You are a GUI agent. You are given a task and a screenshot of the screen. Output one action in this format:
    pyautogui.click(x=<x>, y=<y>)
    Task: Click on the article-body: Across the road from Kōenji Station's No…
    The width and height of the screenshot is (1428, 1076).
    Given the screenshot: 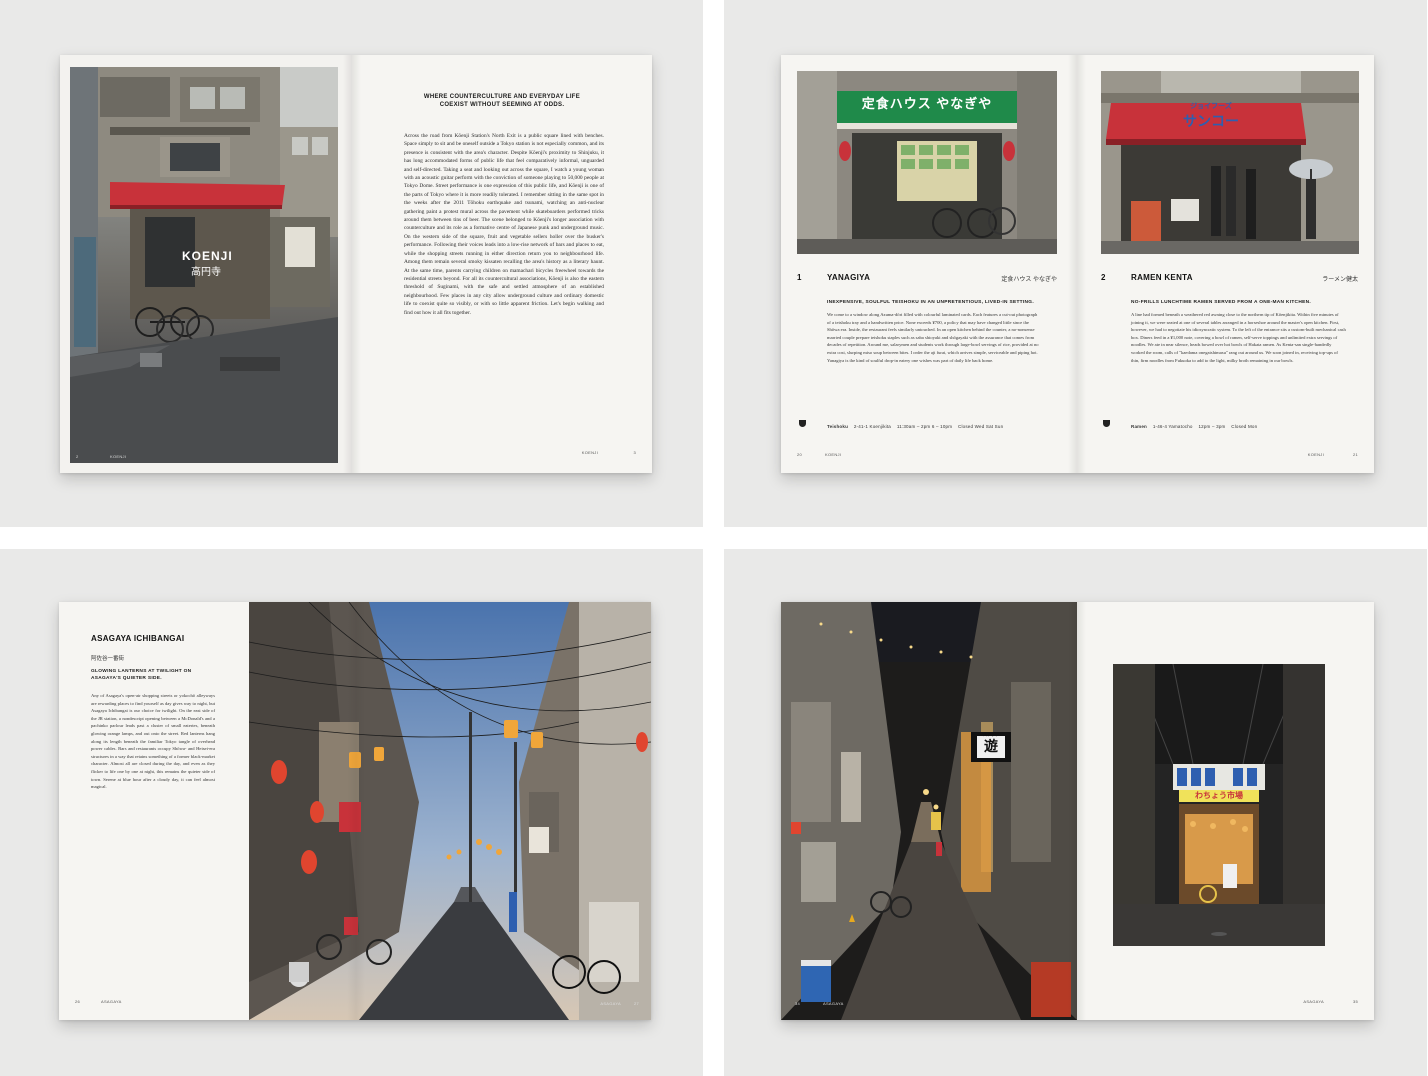 What is the action you would take?
    pyautogui.click(x=504, y=224)
    